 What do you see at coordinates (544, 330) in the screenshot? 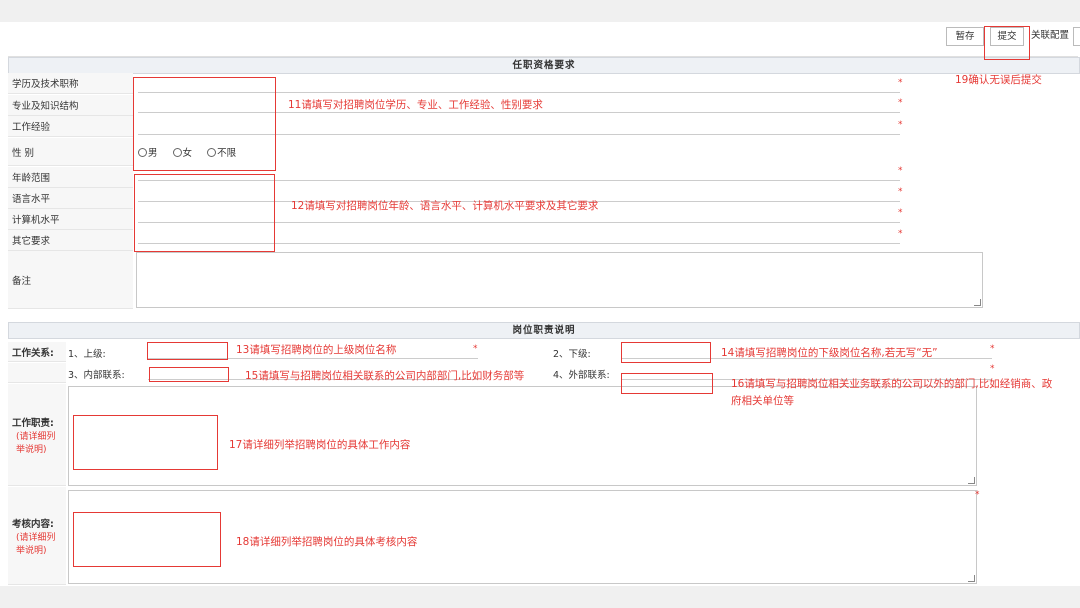
I see `duties-header: 岗位职责说明` at bounding box center [544, 330].